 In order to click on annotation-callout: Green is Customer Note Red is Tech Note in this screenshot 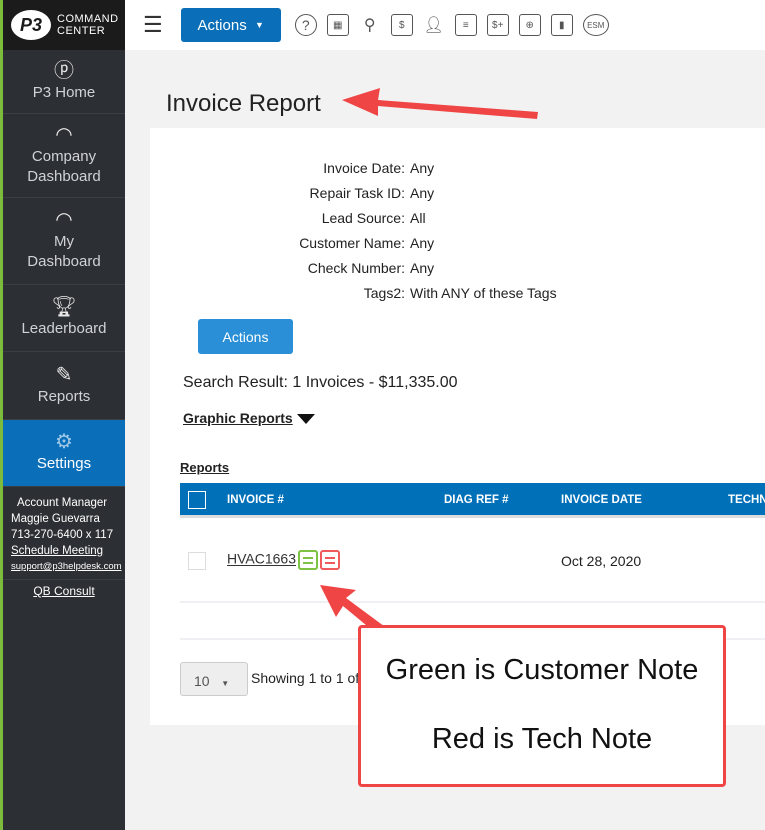, I will do `click(542, 706)`.